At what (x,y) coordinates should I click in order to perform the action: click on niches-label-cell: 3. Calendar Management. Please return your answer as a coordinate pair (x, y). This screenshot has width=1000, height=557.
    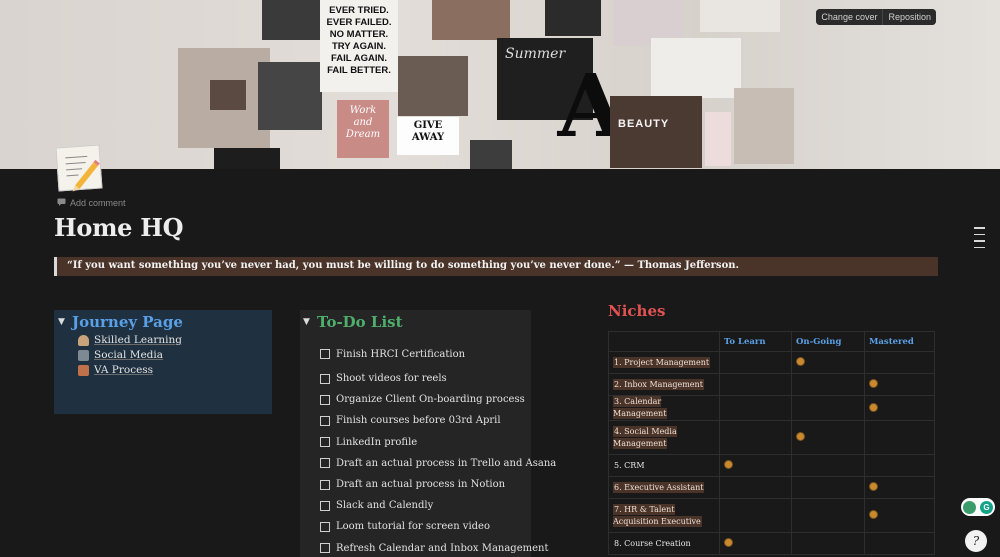
    Looking at the image, I should click on (664, 408).